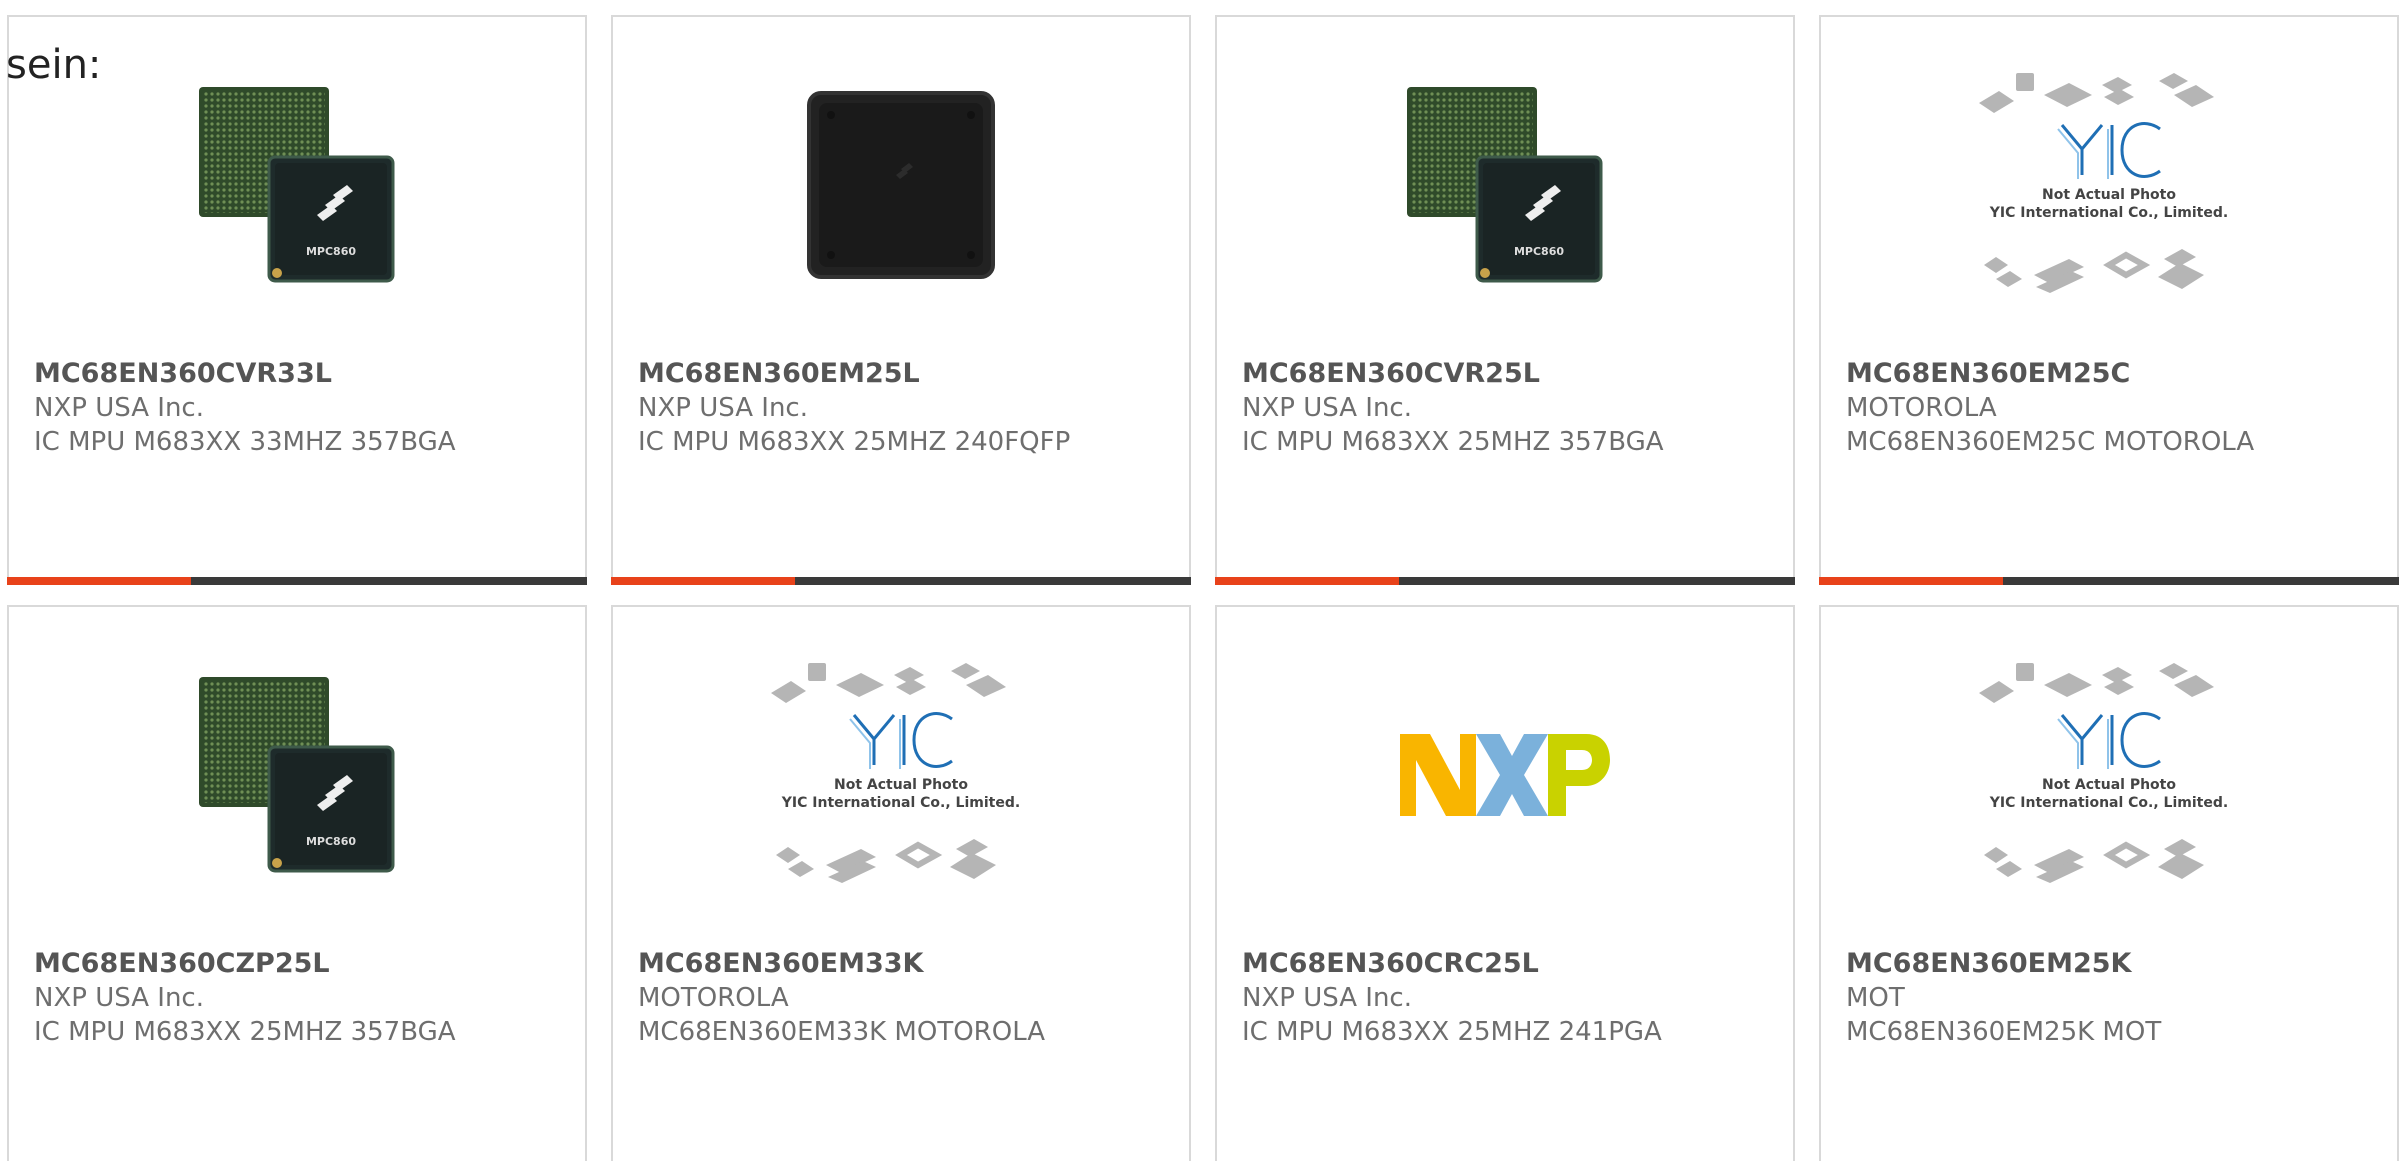 The height and width of the screenshot is (1161, 2400). I want to click on part-number-link: MC68EN360EM33K, so click(903, 964).